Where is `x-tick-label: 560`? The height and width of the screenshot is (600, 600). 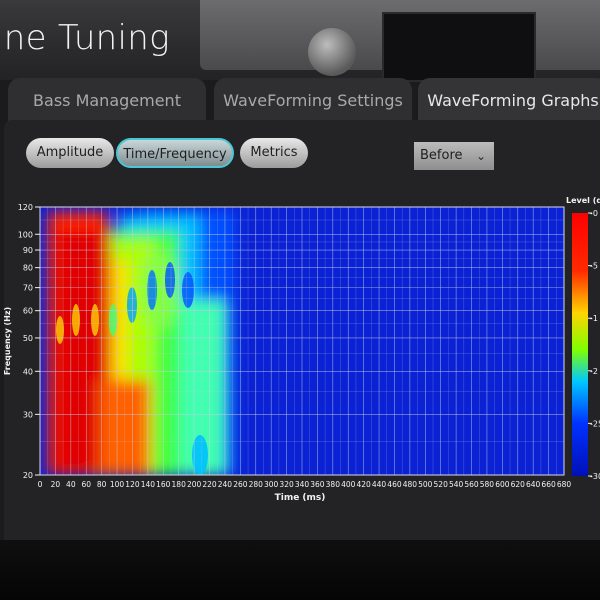
x-tick-label: 560 is located at coordinates (471, 484).